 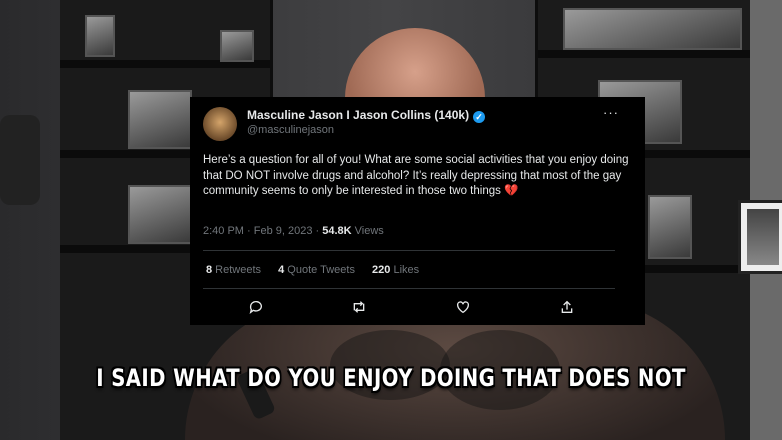 What do you see at coordinates (417, 307) in the screenshot?
I see `tweet-actions` at bounding box center [417, 307].